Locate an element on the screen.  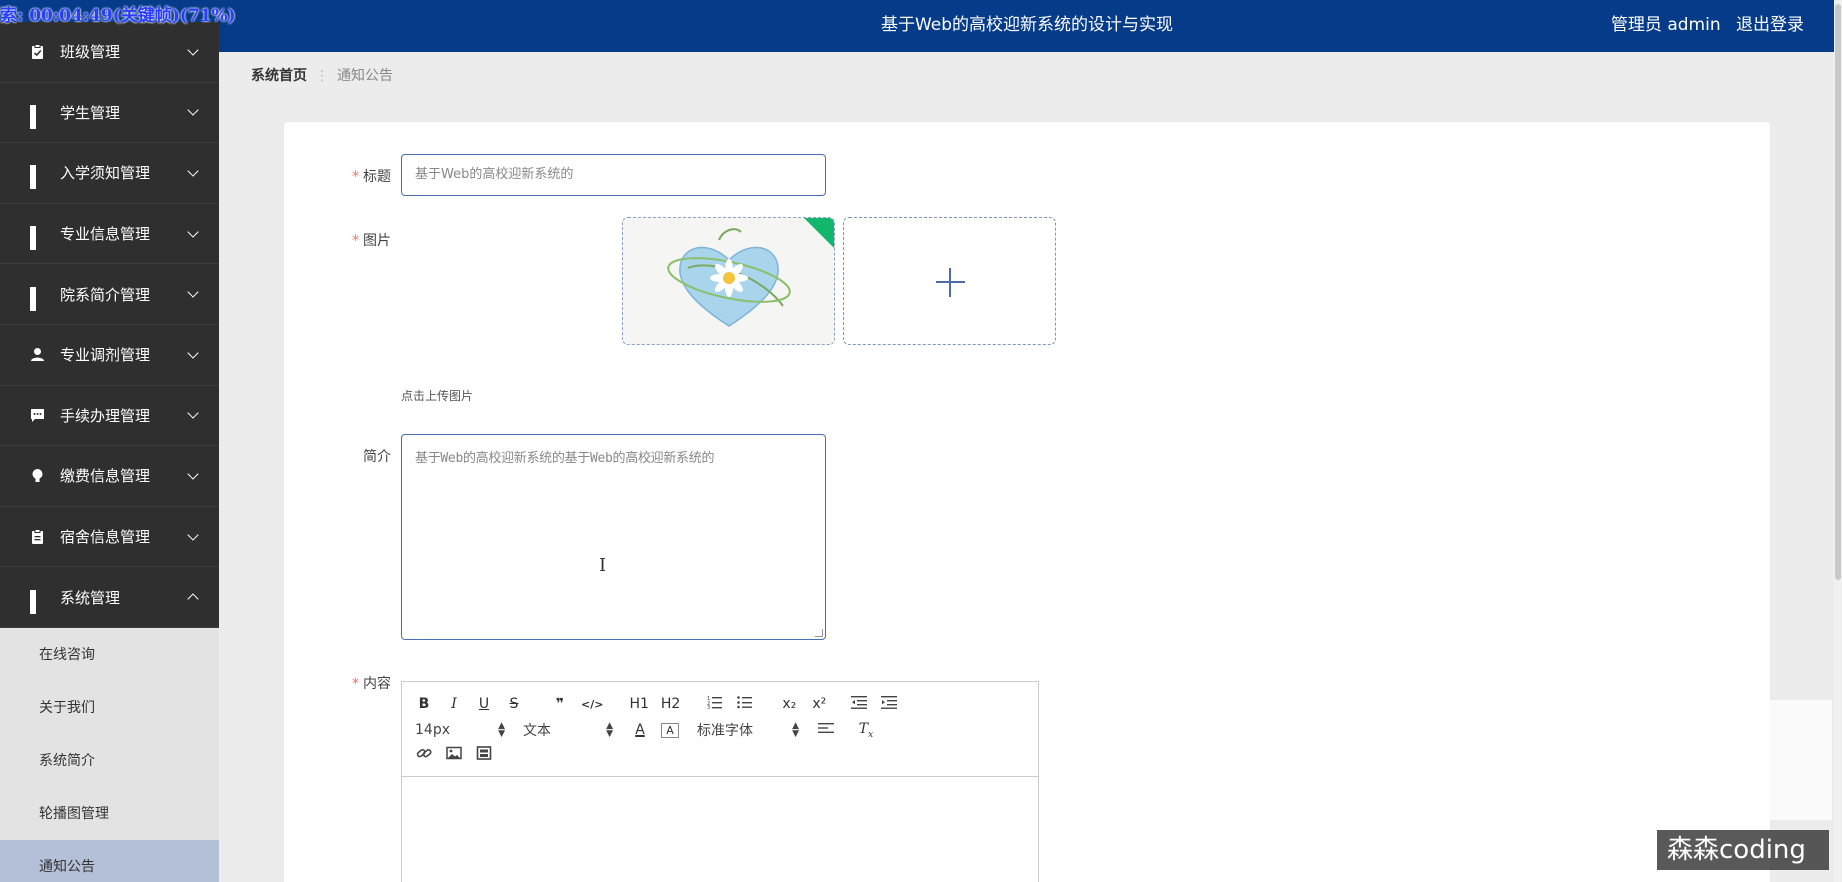
font-family-select: 标准字体 ▲ ▼ is located at coordinates (748, 730).